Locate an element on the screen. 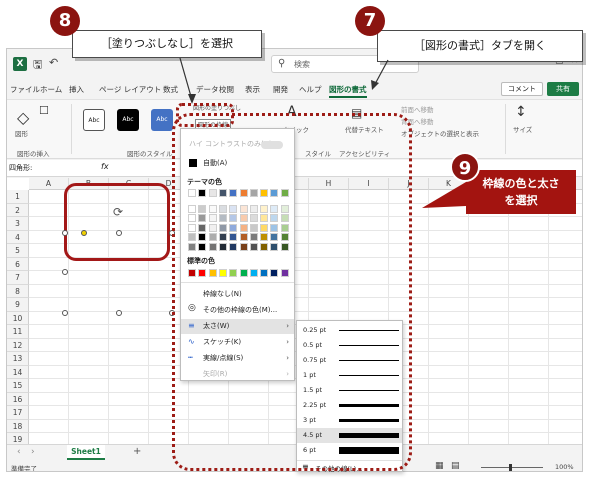 The image size is (589, 478). edit-shape-icon: ☐ is located at coordinates (44, 110).